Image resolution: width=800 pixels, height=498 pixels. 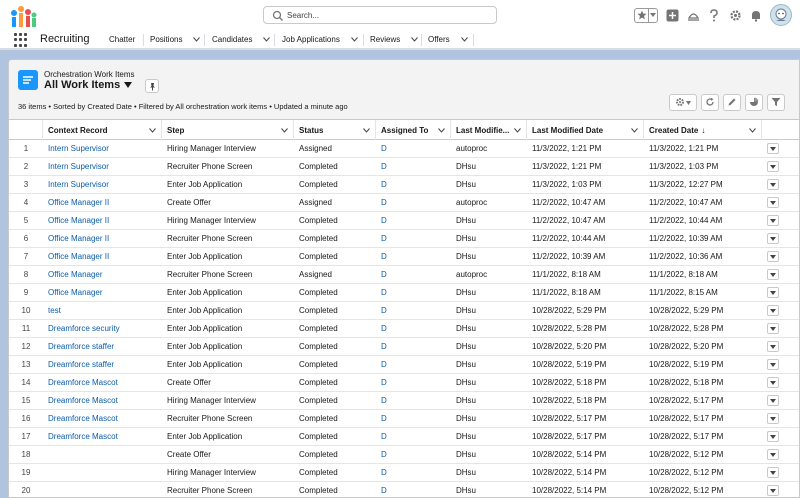 What do you see at coordinates (394, 39) in the screenshot?
I see `tab-reviews: Reviews` at bounding box center [394, 39].